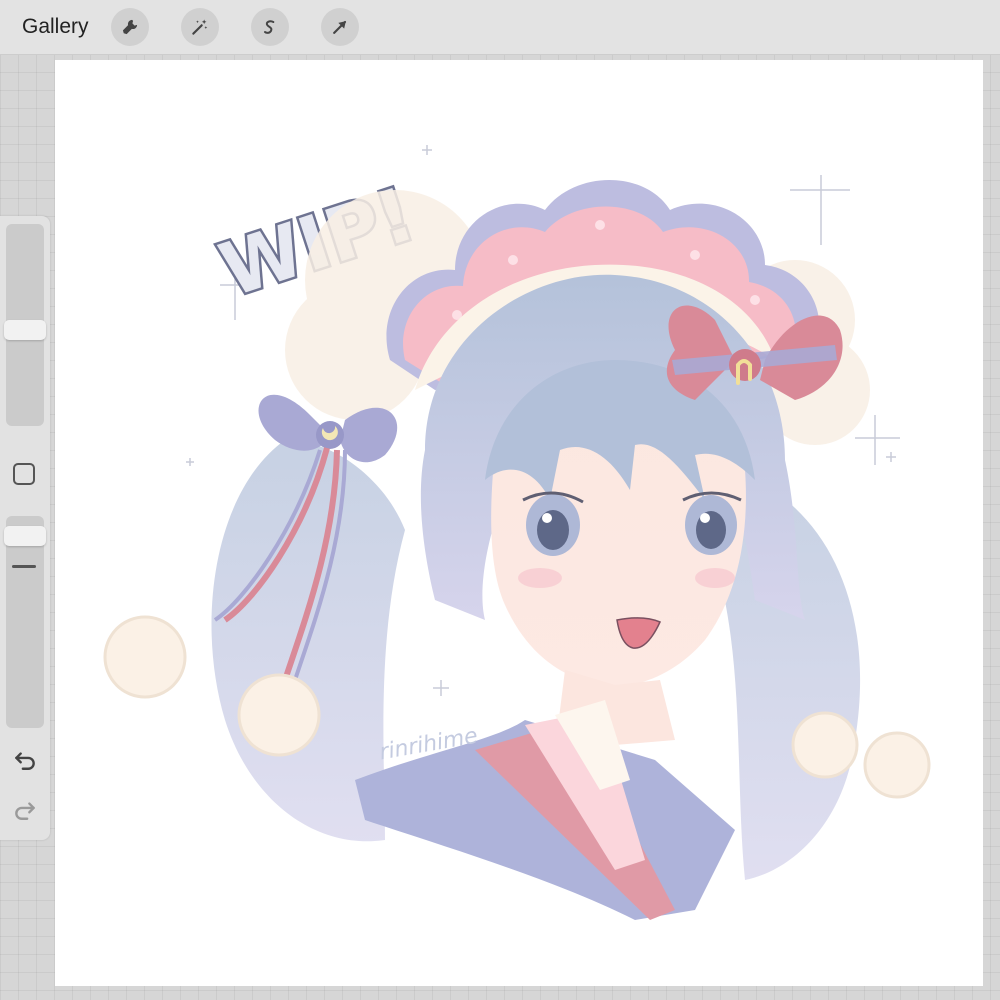 The height and width of the screenshot is (1000, 1000). Describe the element at coordinates (25, 759) in the screenshot. I see `undo-icon` at that location.